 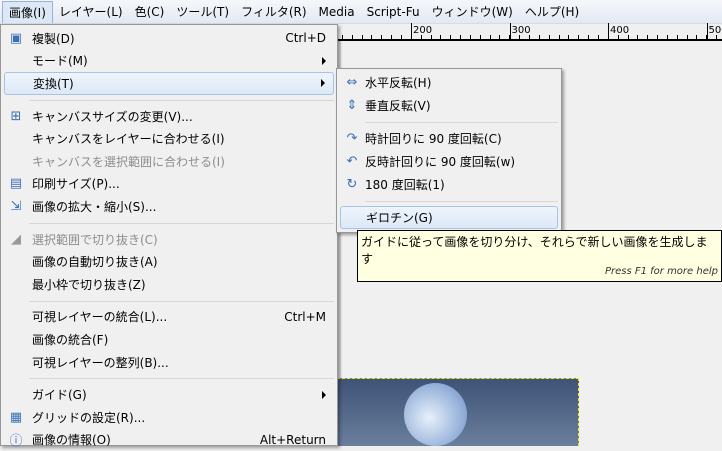 What do you see at coordinates (60, 60) in the screenshot?
I see `menu-item-label: モード(M)` at bounding box center [60, 60].